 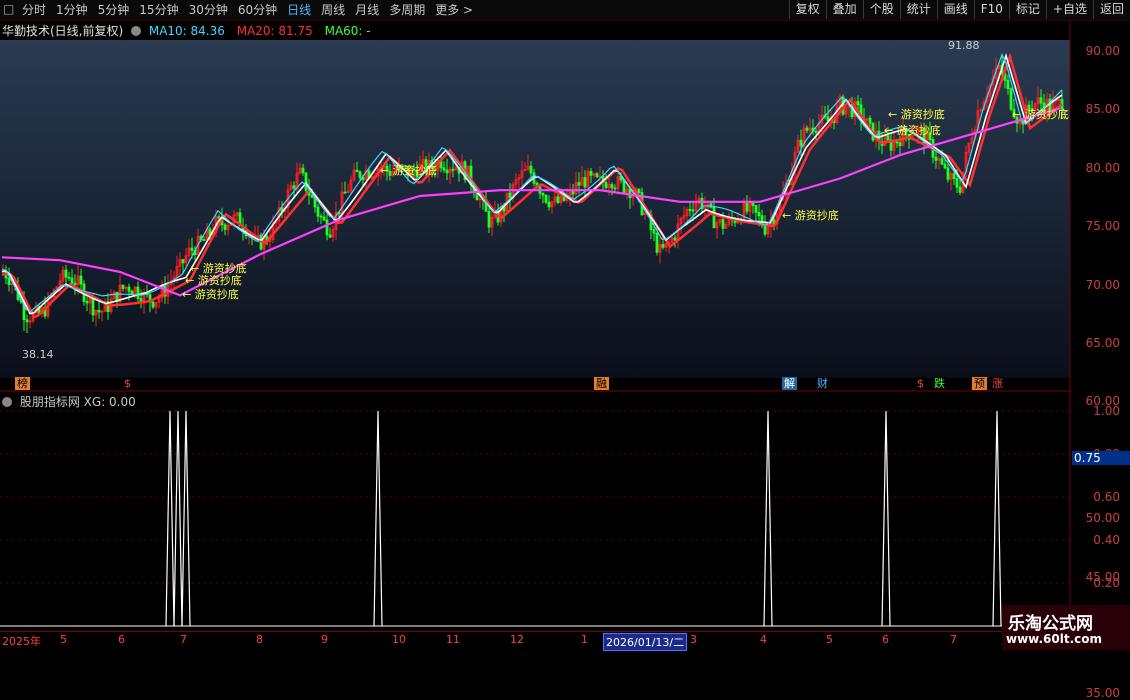 I want to click on toolbar-button: 复权, so click(x=807, y=9).